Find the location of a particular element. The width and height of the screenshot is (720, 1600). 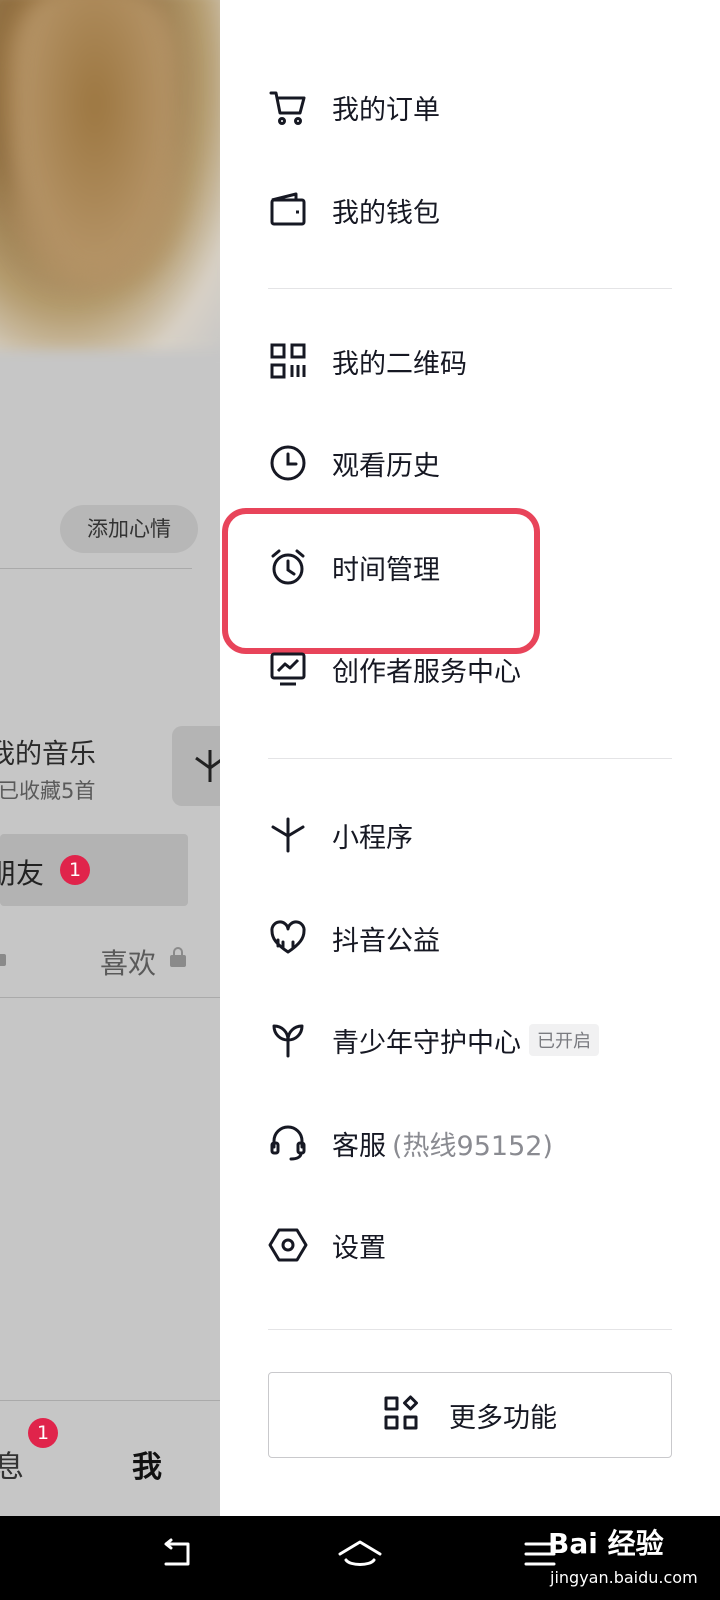

menu-item-qrcode: 我的二维码 is located at coordinates (468, 361).